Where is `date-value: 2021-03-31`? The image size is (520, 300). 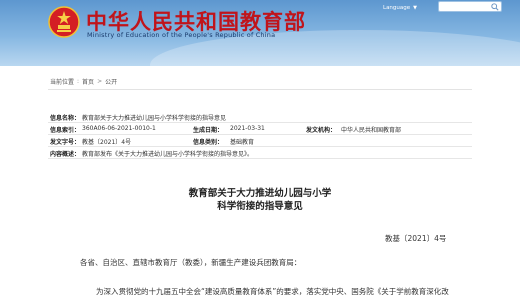
date-value: 2021-03-31 is located at coordinates (247, 128).